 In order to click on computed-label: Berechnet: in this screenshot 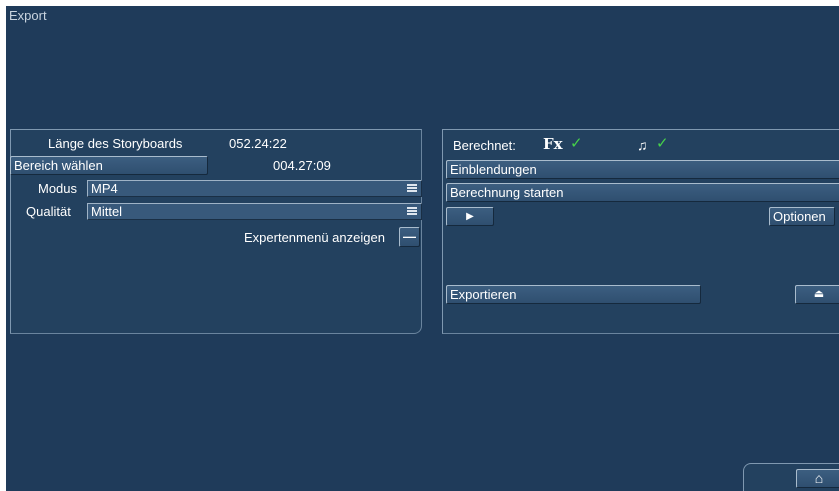, I will do `click(484, 145)`.